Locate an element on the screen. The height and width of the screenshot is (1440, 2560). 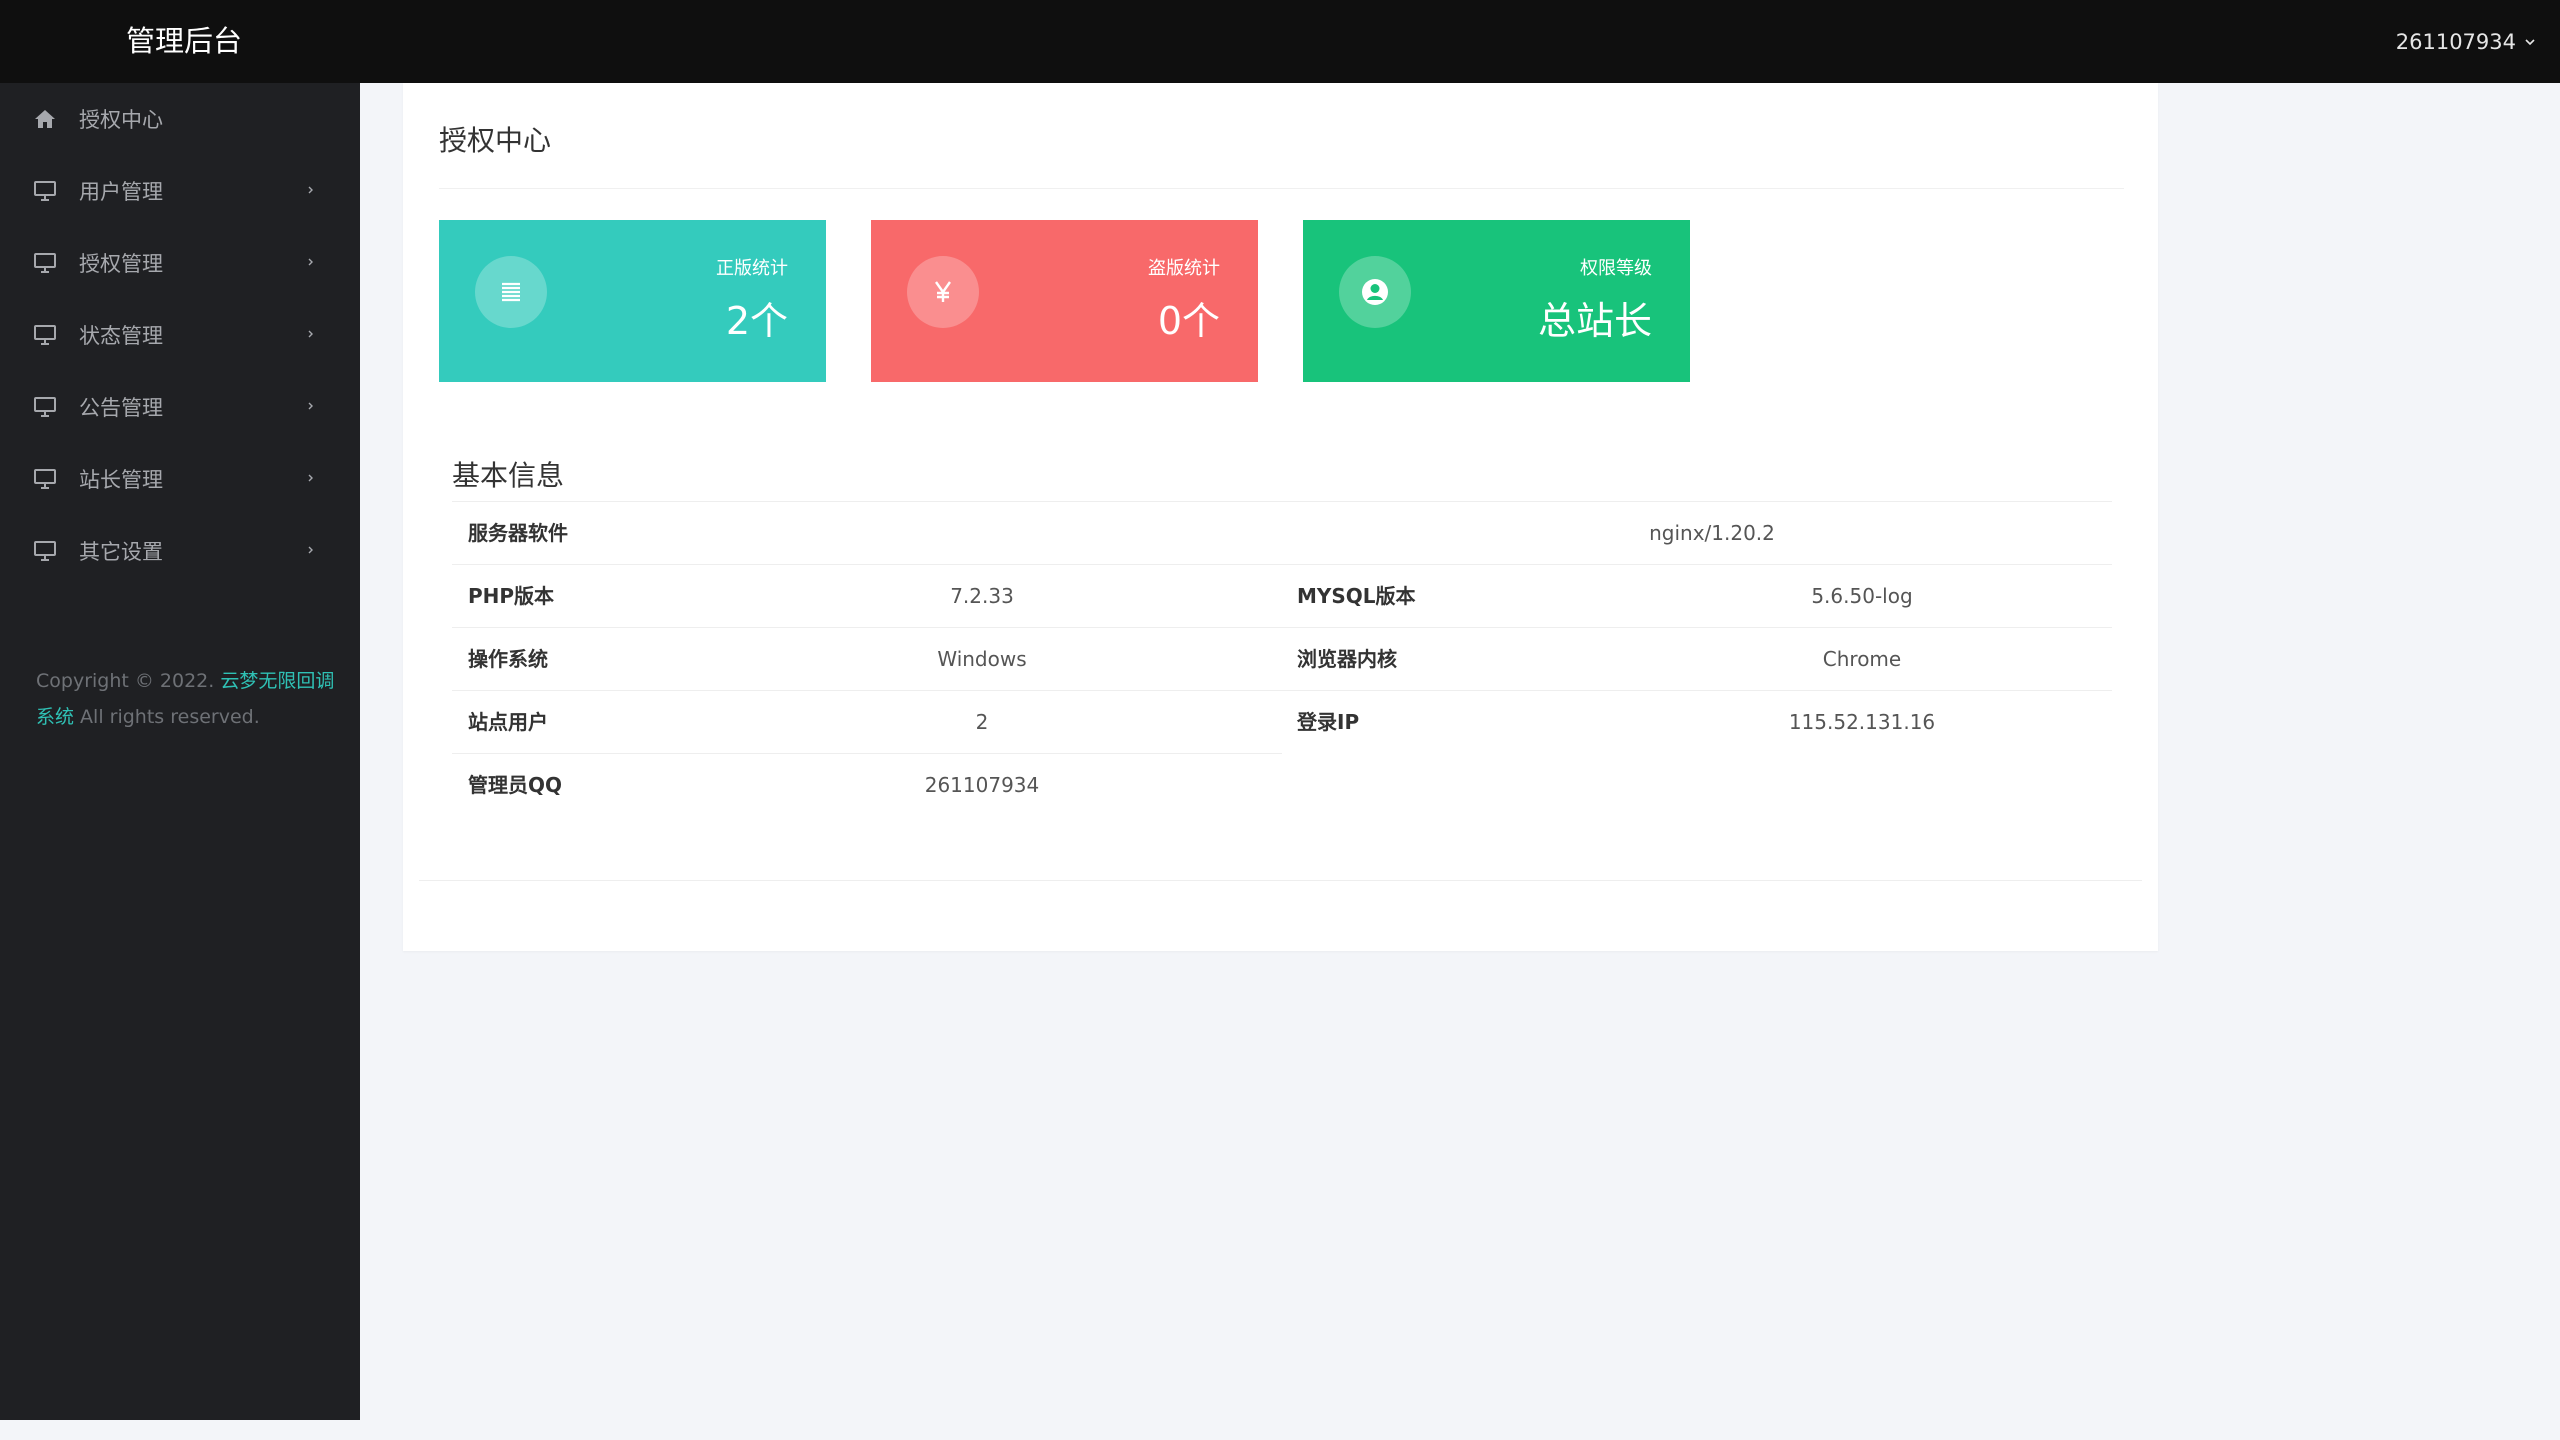
info-key: 站点用户 is located at coordinates (508, 722).